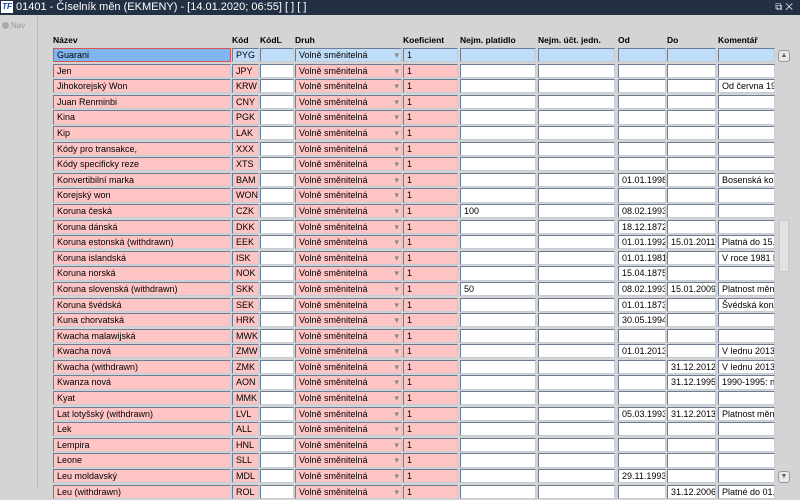 This screenshot has width=800, height=500. I want to click on cell-min-coin: 50, so click(498, 289).